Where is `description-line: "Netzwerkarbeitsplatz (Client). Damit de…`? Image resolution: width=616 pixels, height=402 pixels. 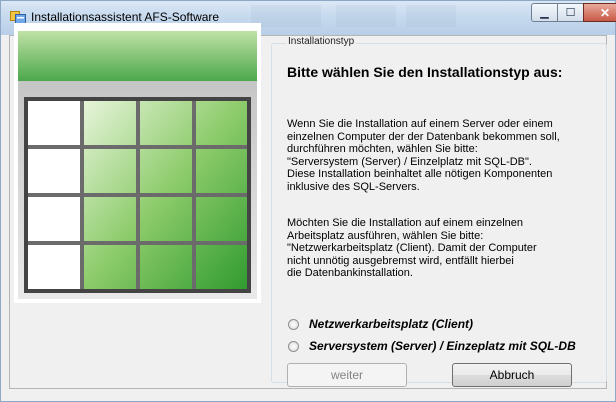
description-line: "Netzwerkarbeitsplatz (Client). Damit de… is located at coordinates (412, 248).